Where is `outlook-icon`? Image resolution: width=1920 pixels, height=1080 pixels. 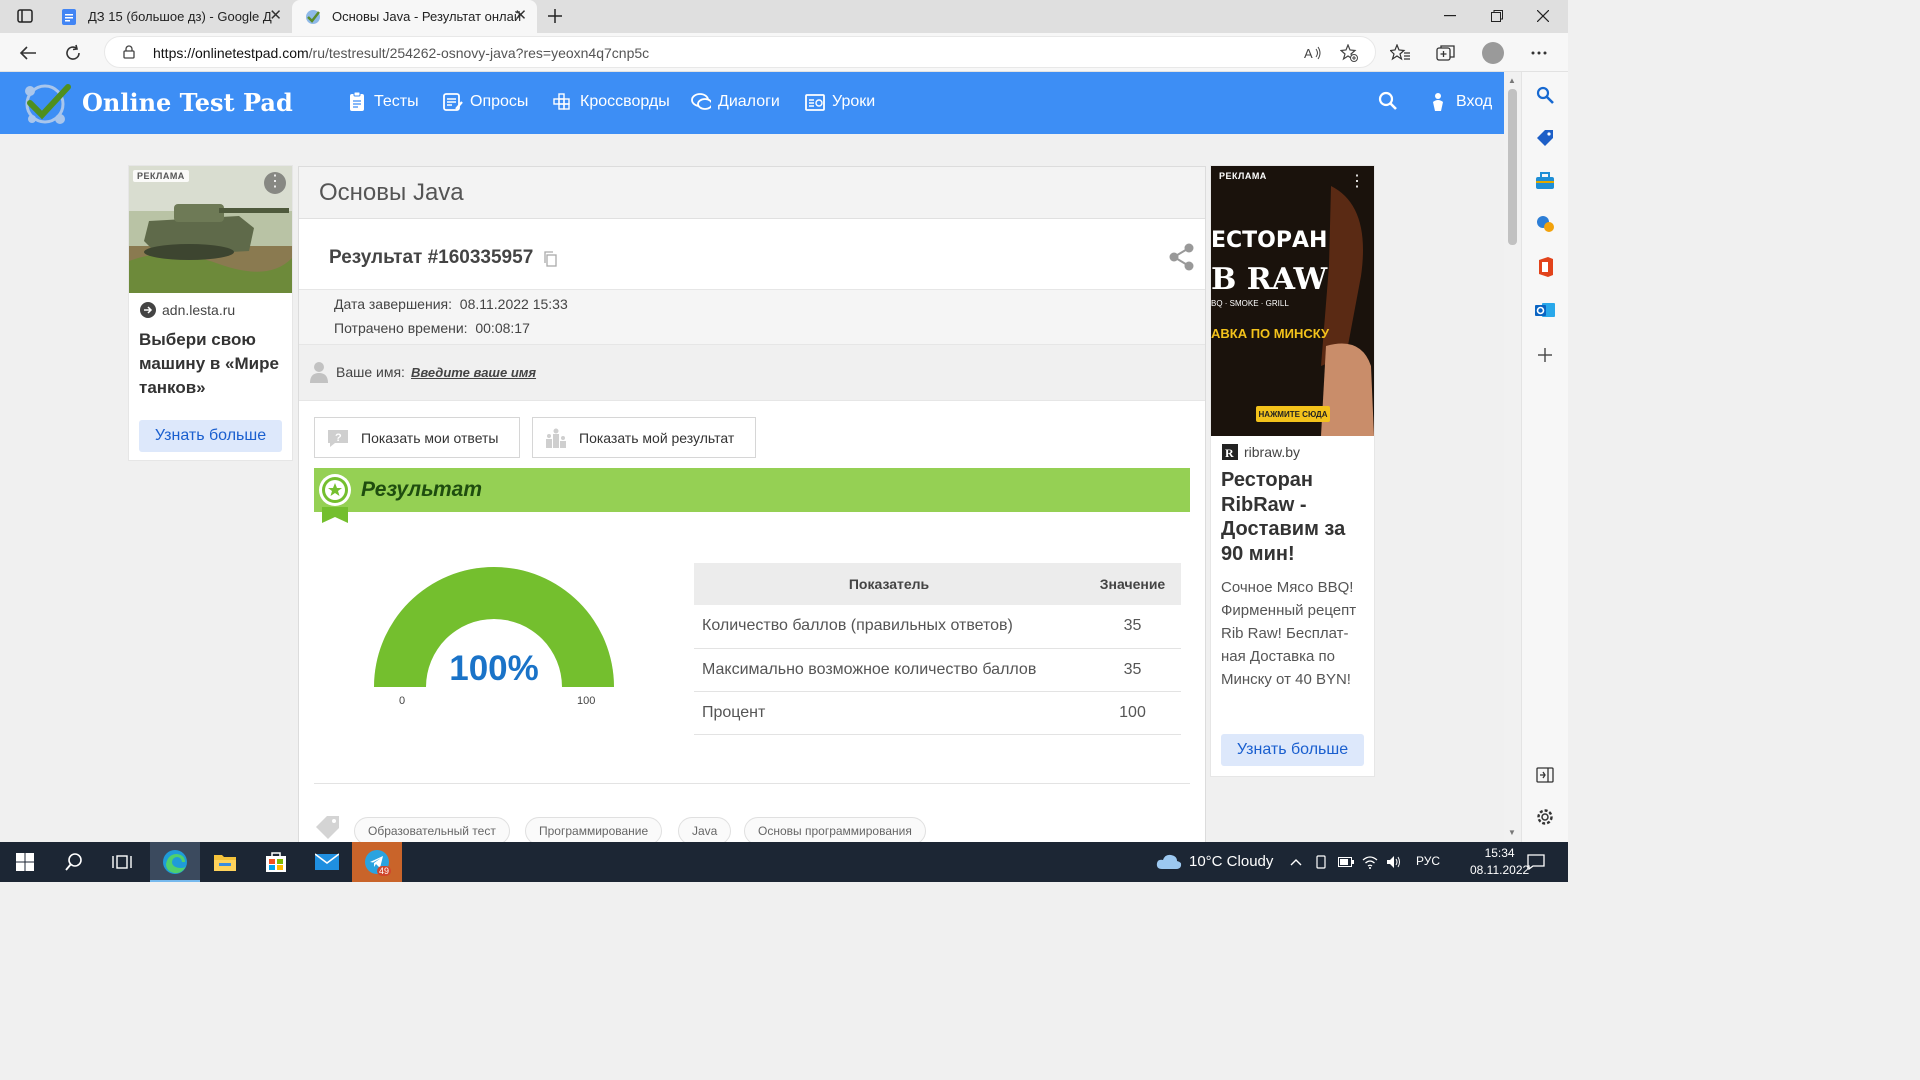 outlook-icon is located at coordinates (1545, 310).